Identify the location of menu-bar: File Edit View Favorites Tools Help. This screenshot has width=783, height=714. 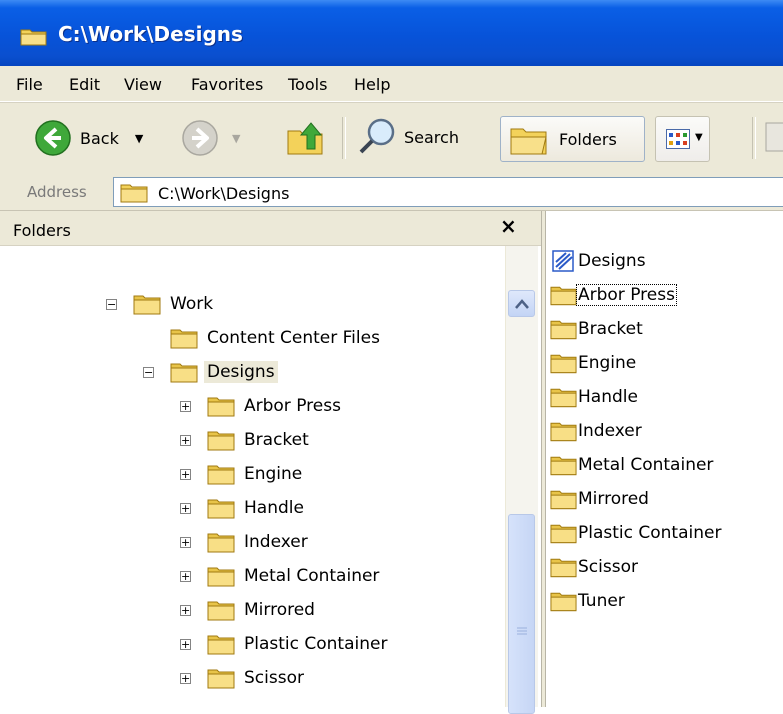
(391, 84).